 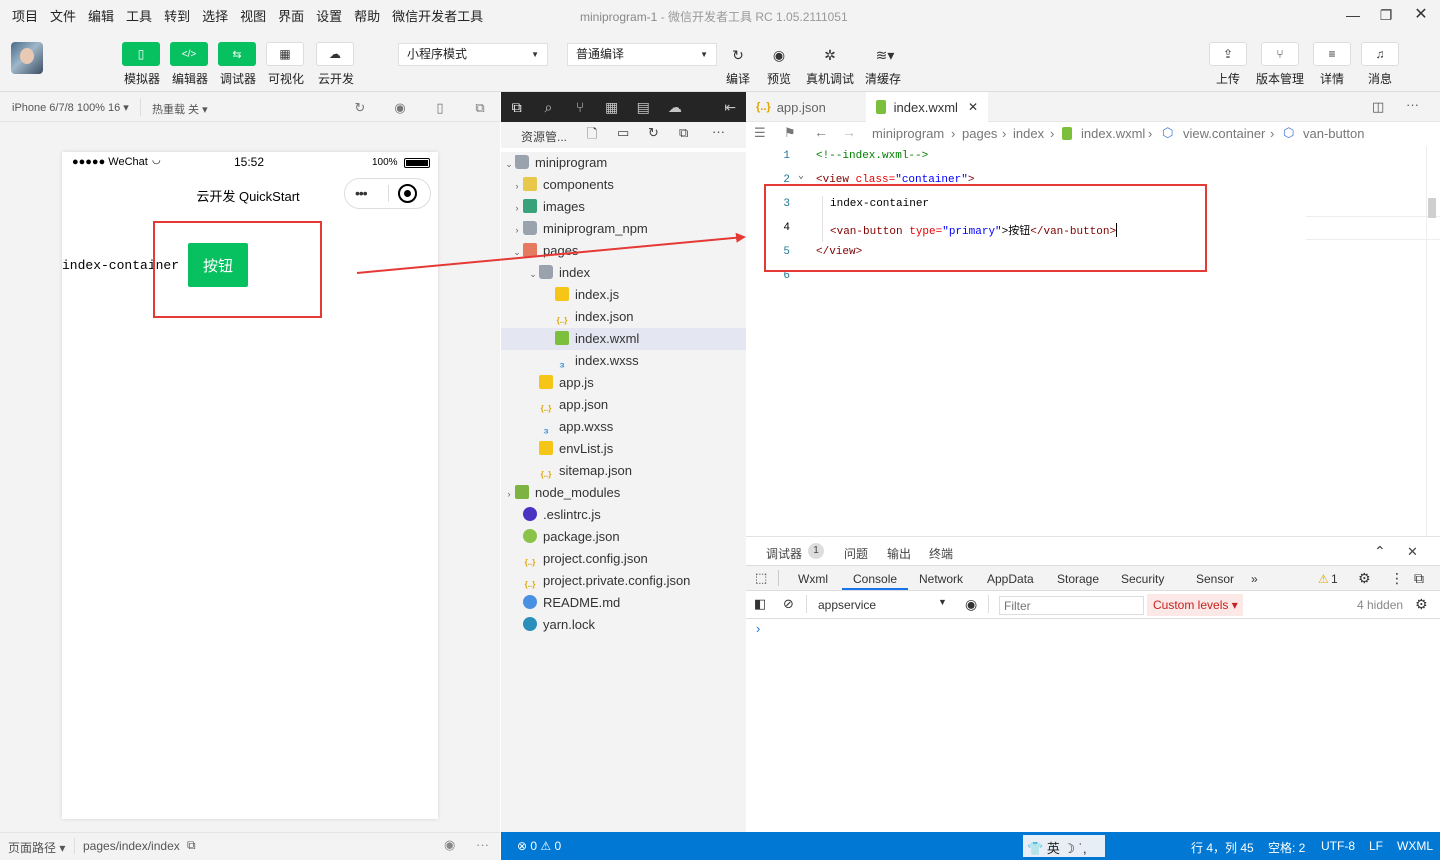 What do you see at coordinates (1195, 605) in the screenshot?
I see `log-levels-select: Custom levels ▾` at bounding box center [1195, 605].